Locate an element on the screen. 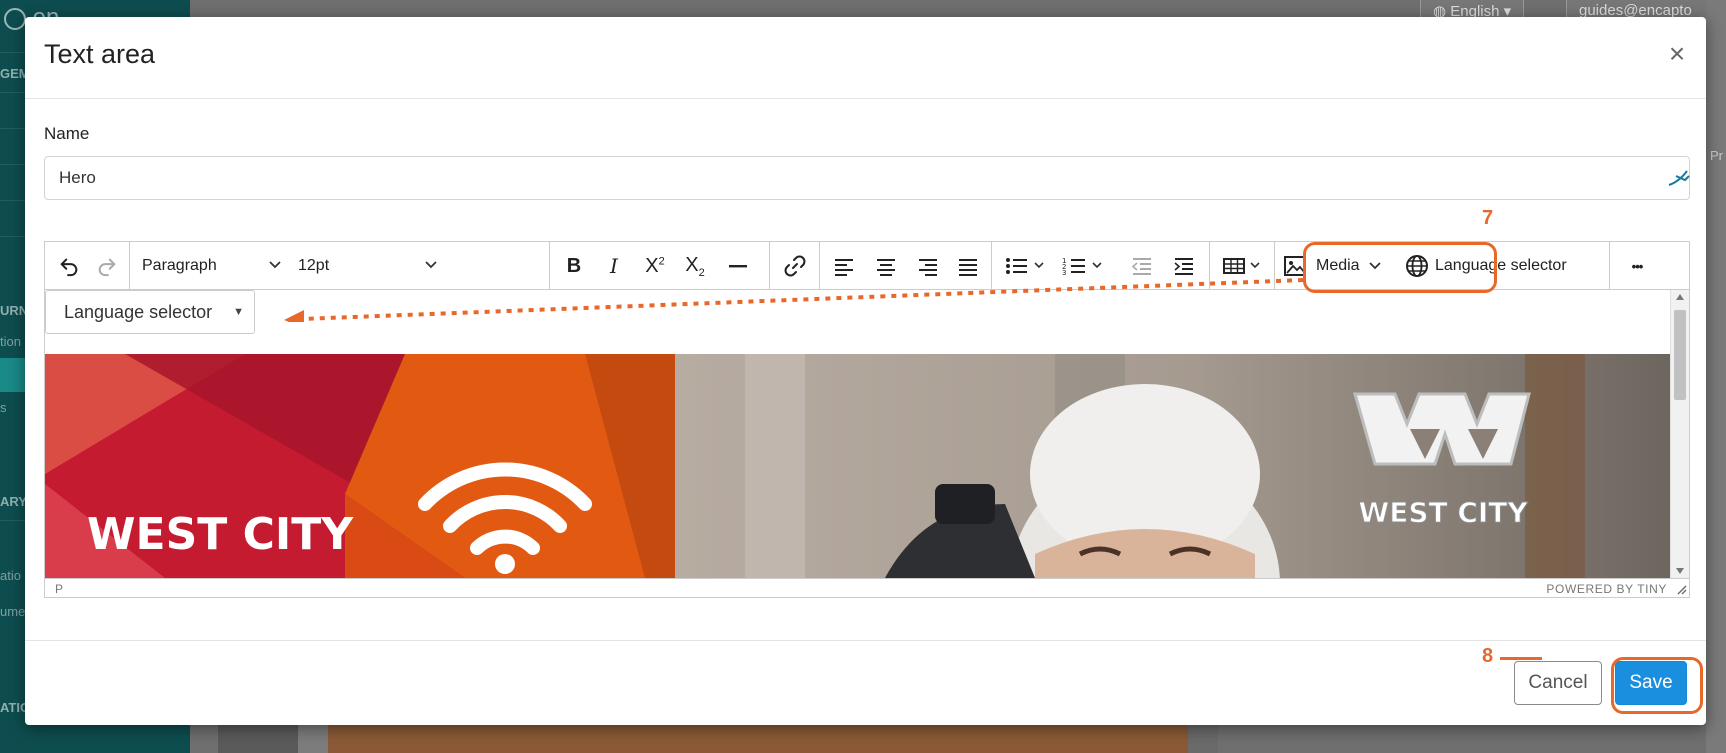  horizontal-line-button is located at coordinates (738, 266).